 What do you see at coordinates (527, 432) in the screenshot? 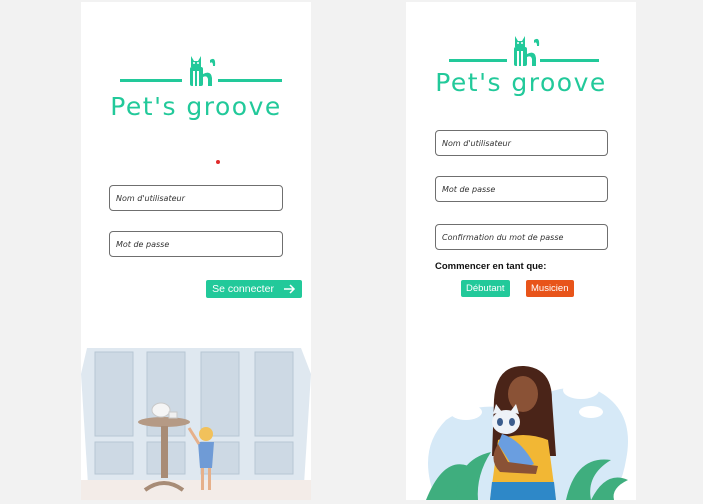
I see `woman-cat-illustration` at bounding box center [527, 432].